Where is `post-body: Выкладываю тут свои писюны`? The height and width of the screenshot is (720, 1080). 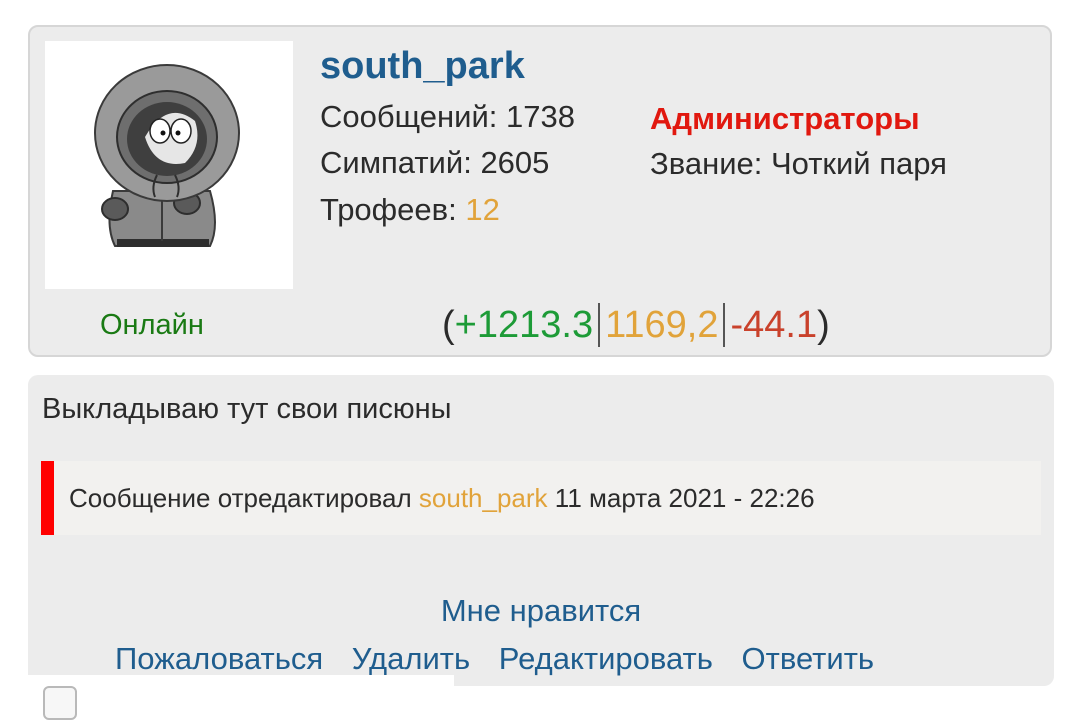
post-body: Выкладываю тут свои писюны is located at coordinates (247, 409).